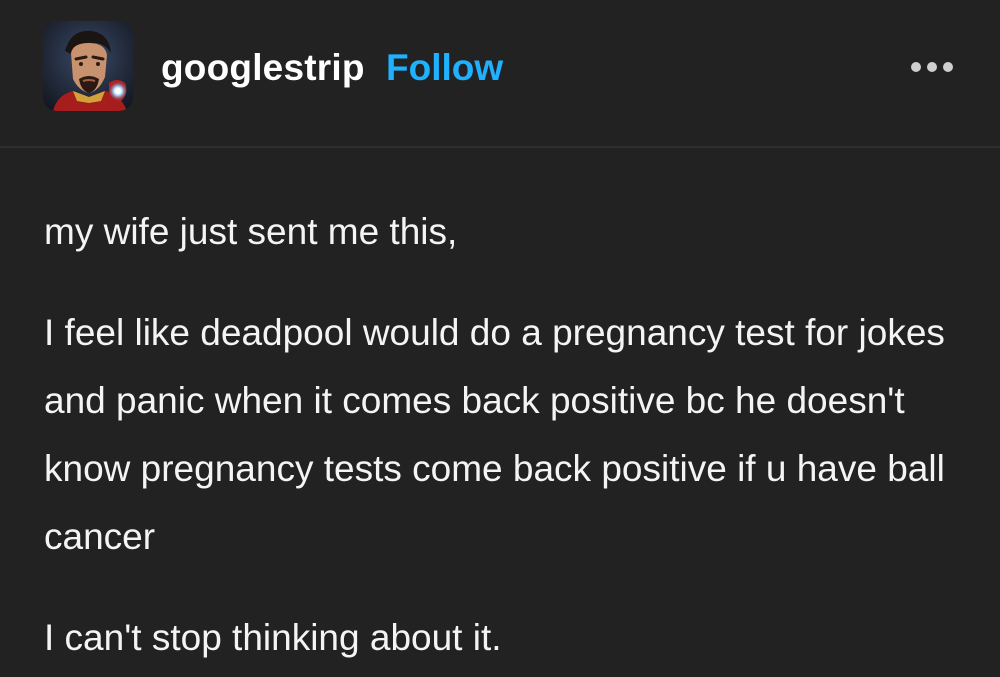 The height and width of the screenshot is (677, 1000). What do you see at coordinates (263, 68) in the screenshot?
I see `username: googlestrip` at bounding box center [263, 68].